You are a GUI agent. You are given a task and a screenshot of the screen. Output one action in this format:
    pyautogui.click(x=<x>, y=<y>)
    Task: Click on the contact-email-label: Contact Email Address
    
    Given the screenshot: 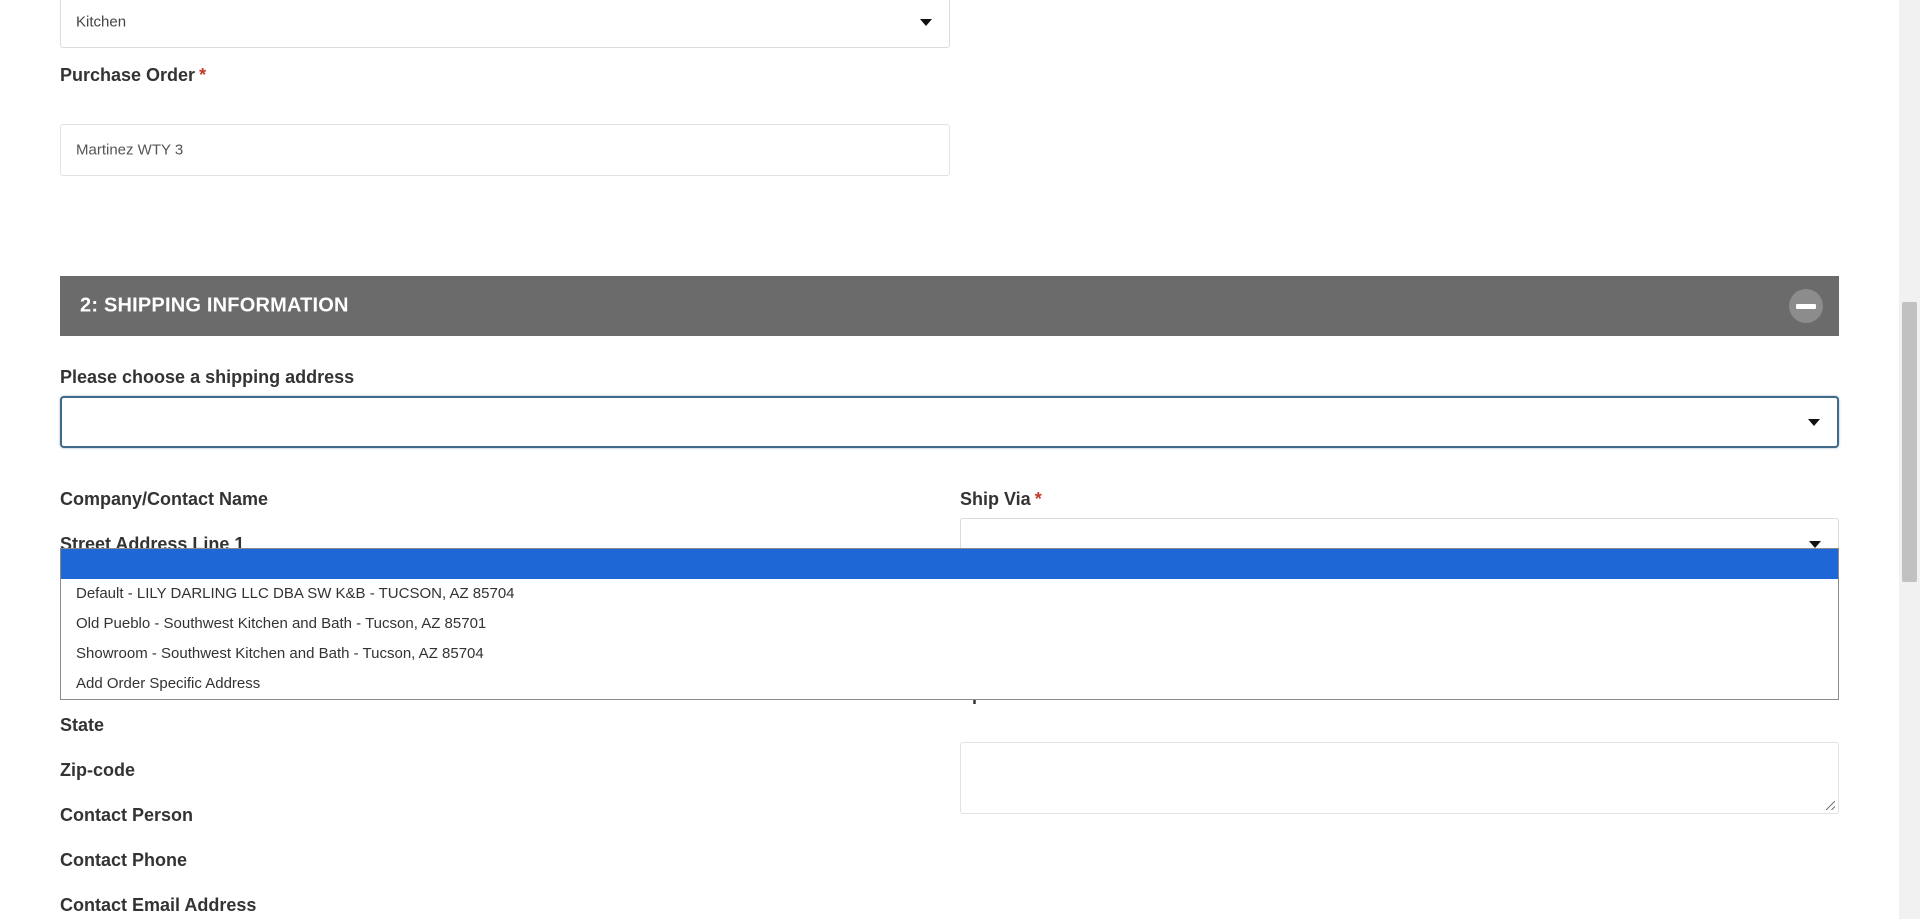 What is the action you would take?
    pyautogui.click(x=158, y=905)
    